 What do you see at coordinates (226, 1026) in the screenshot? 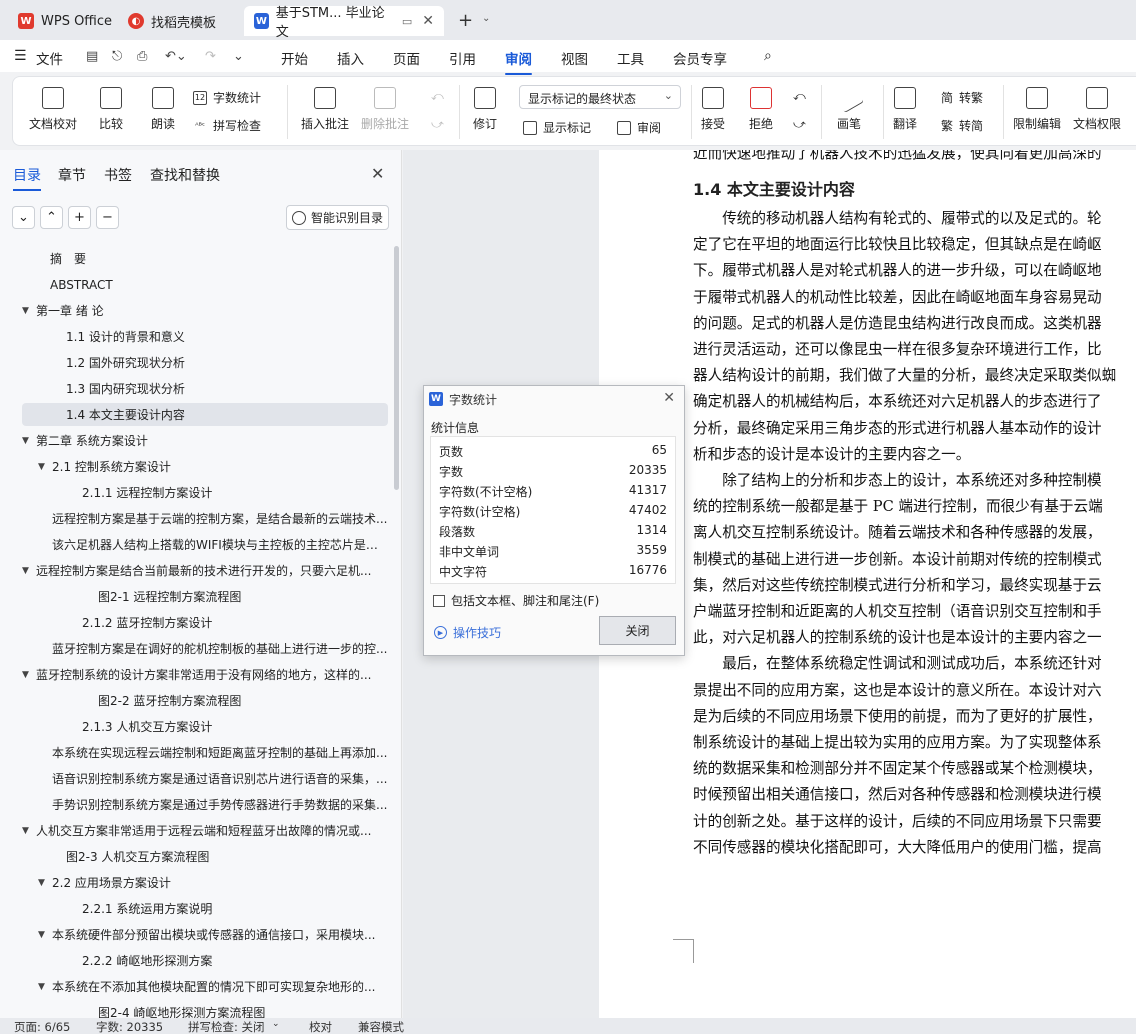
I see `status-spell-check: 拼写检查: 关闭` at bounding box center [226, 1026].